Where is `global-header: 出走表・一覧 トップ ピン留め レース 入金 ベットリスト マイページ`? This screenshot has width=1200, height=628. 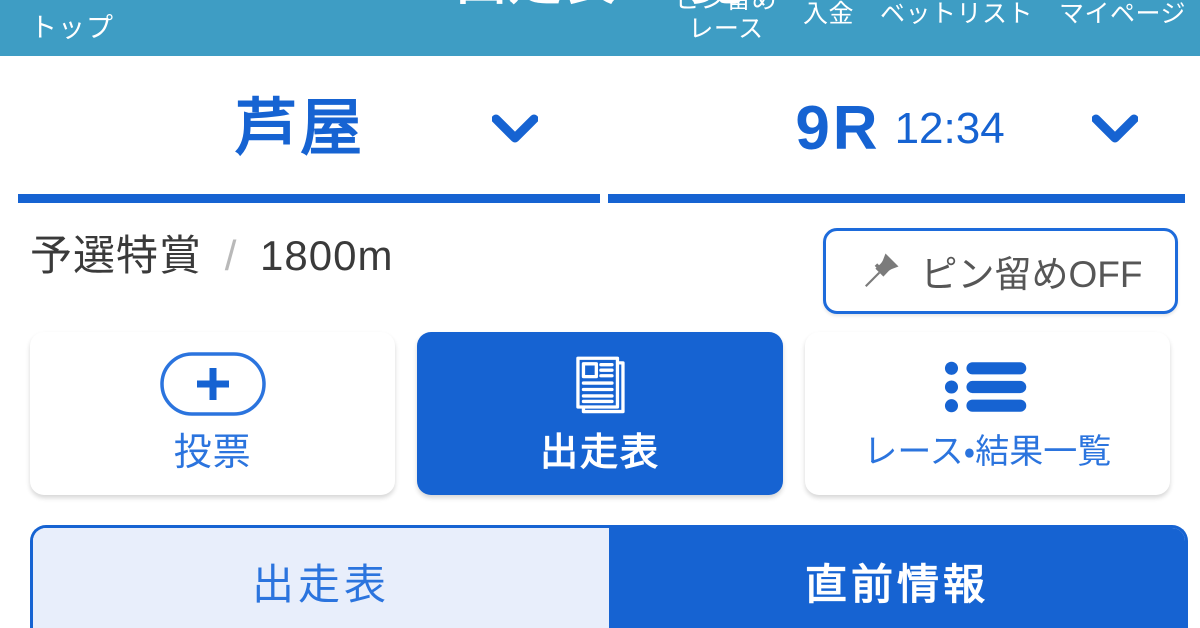 global-header: 出走表・一覧 トップ ピン留め レース 入金 ベットリスト マイページ is located at coordinates (600, 28).